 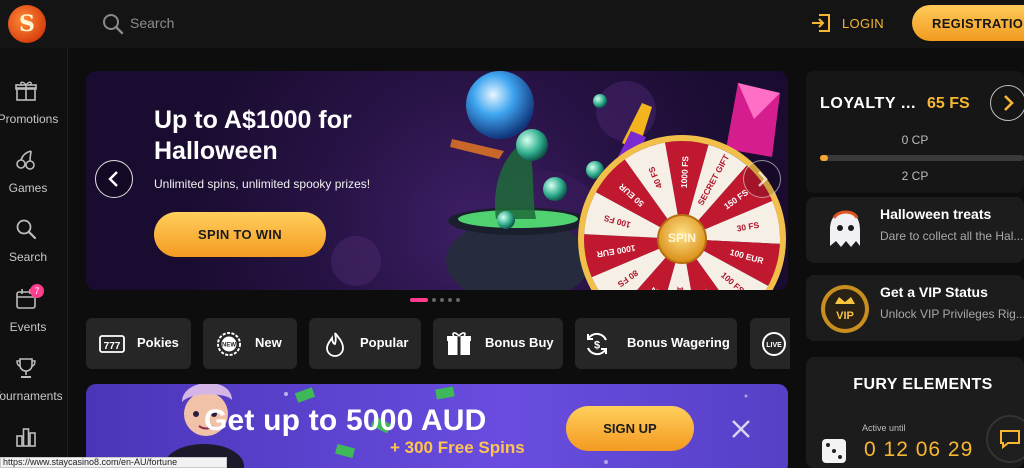 I want to click on slot-777-icon: 777, so click(x=112, y=344).